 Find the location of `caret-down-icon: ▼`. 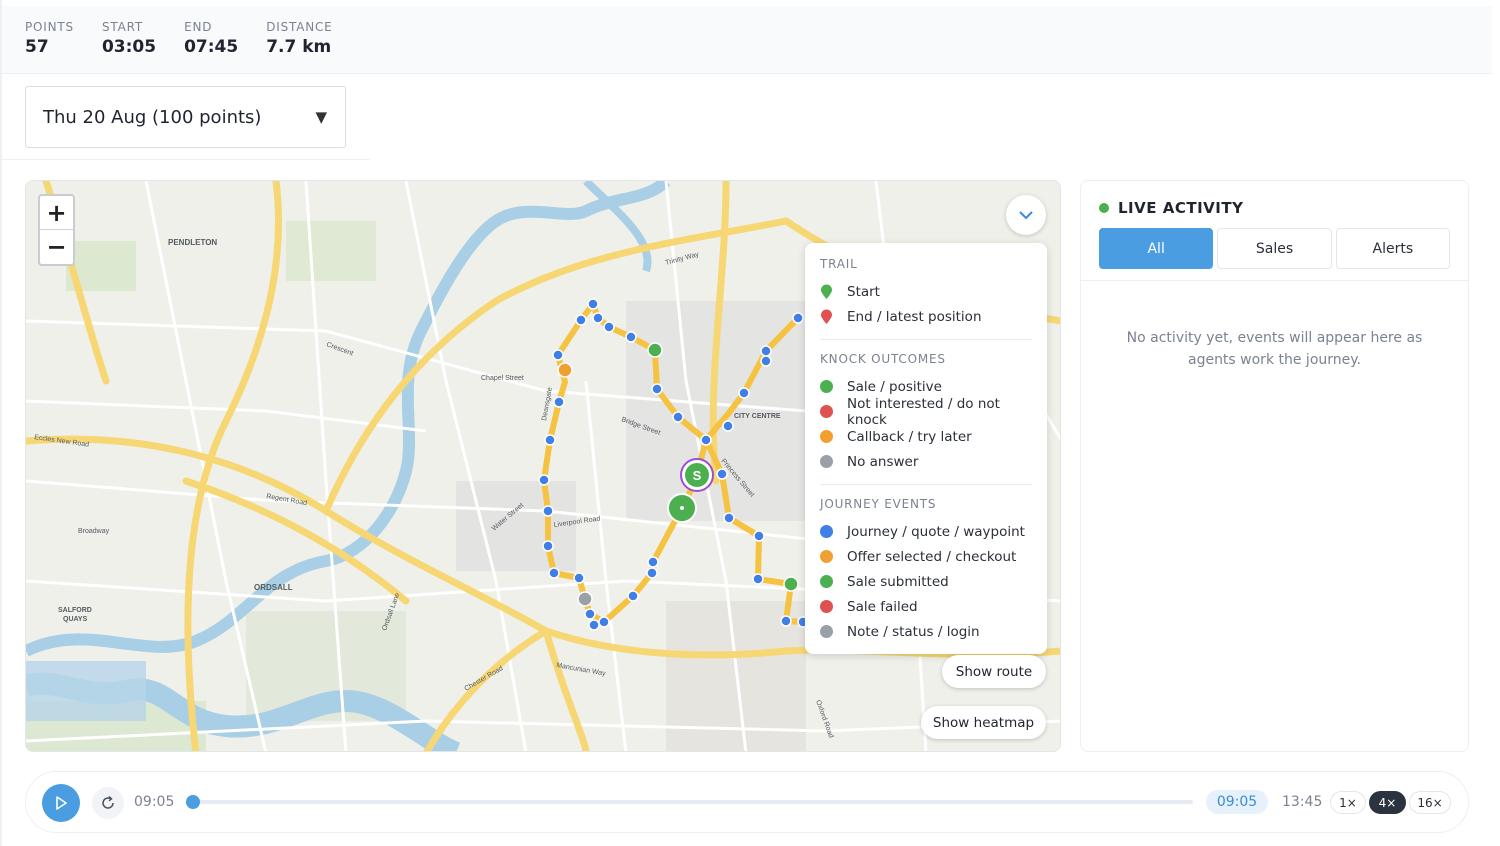

caret-down-icon: ▼ is located at coordinates (321, 117).